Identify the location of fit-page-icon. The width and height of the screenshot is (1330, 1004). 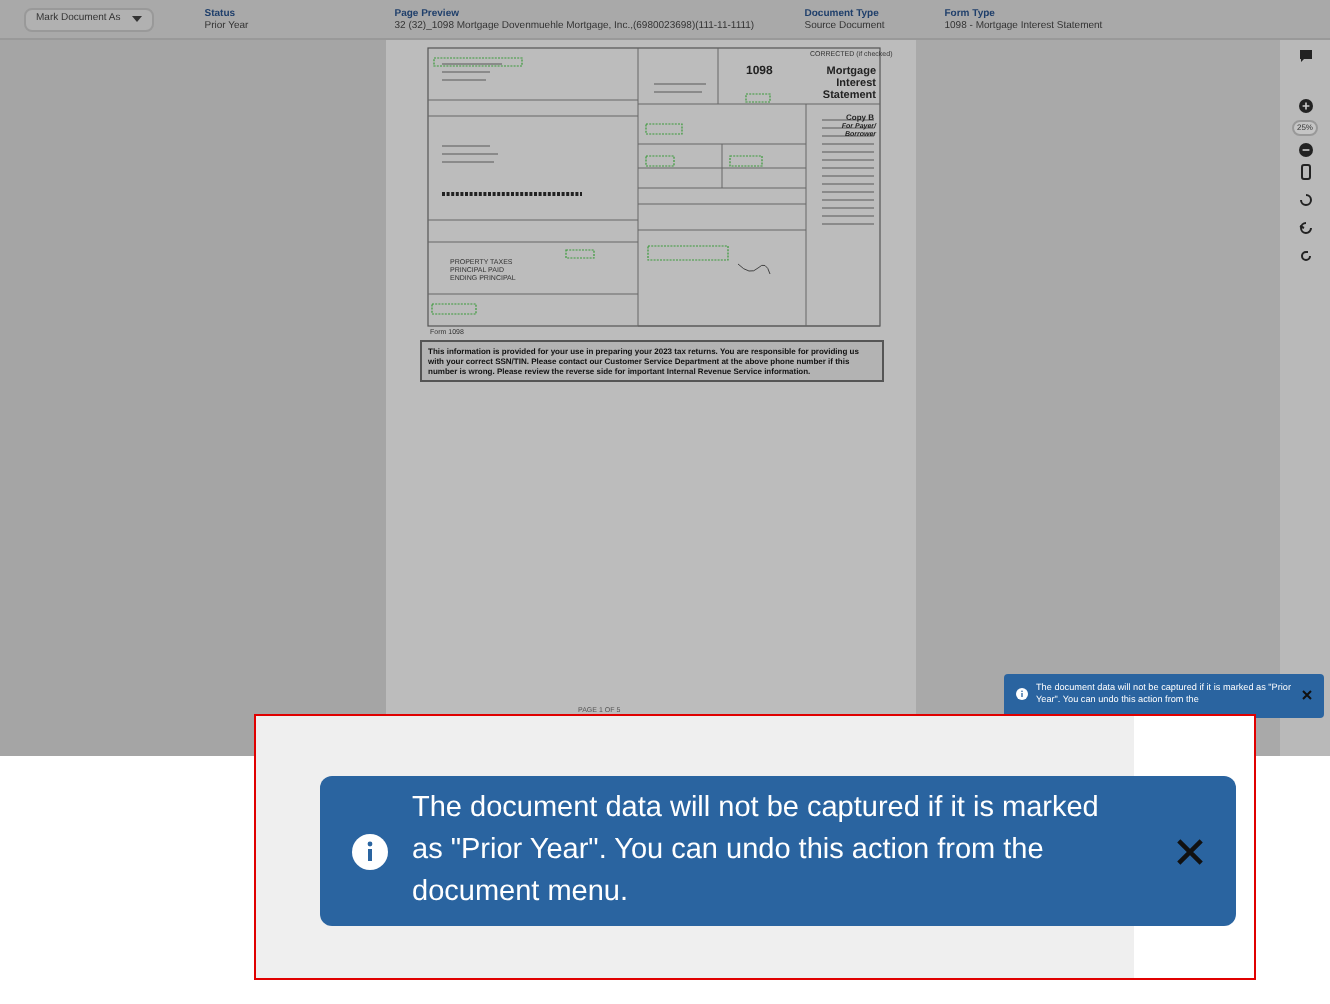
(1305, 172).